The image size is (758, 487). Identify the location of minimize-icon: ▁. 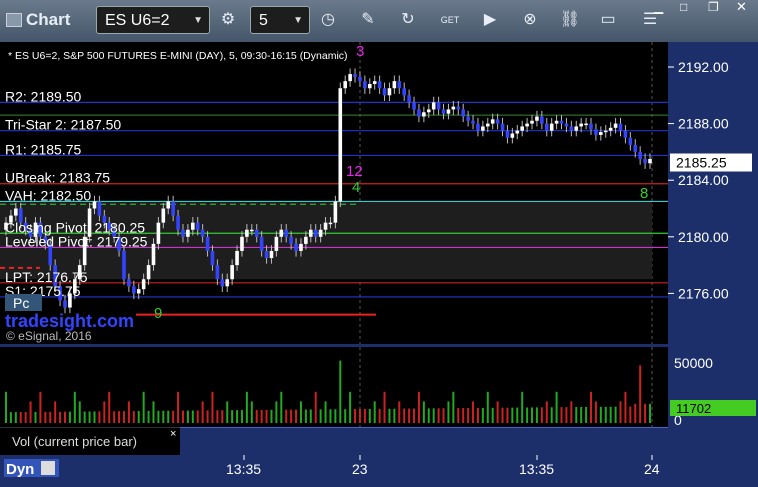
(658, 7).